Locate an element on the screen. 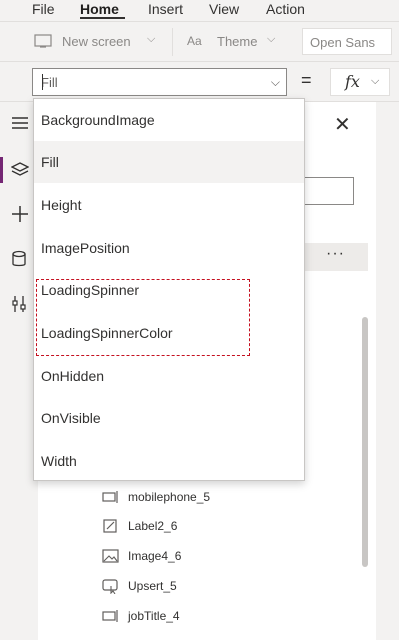  fx-icon: fx is located at coordinates (352, 81).